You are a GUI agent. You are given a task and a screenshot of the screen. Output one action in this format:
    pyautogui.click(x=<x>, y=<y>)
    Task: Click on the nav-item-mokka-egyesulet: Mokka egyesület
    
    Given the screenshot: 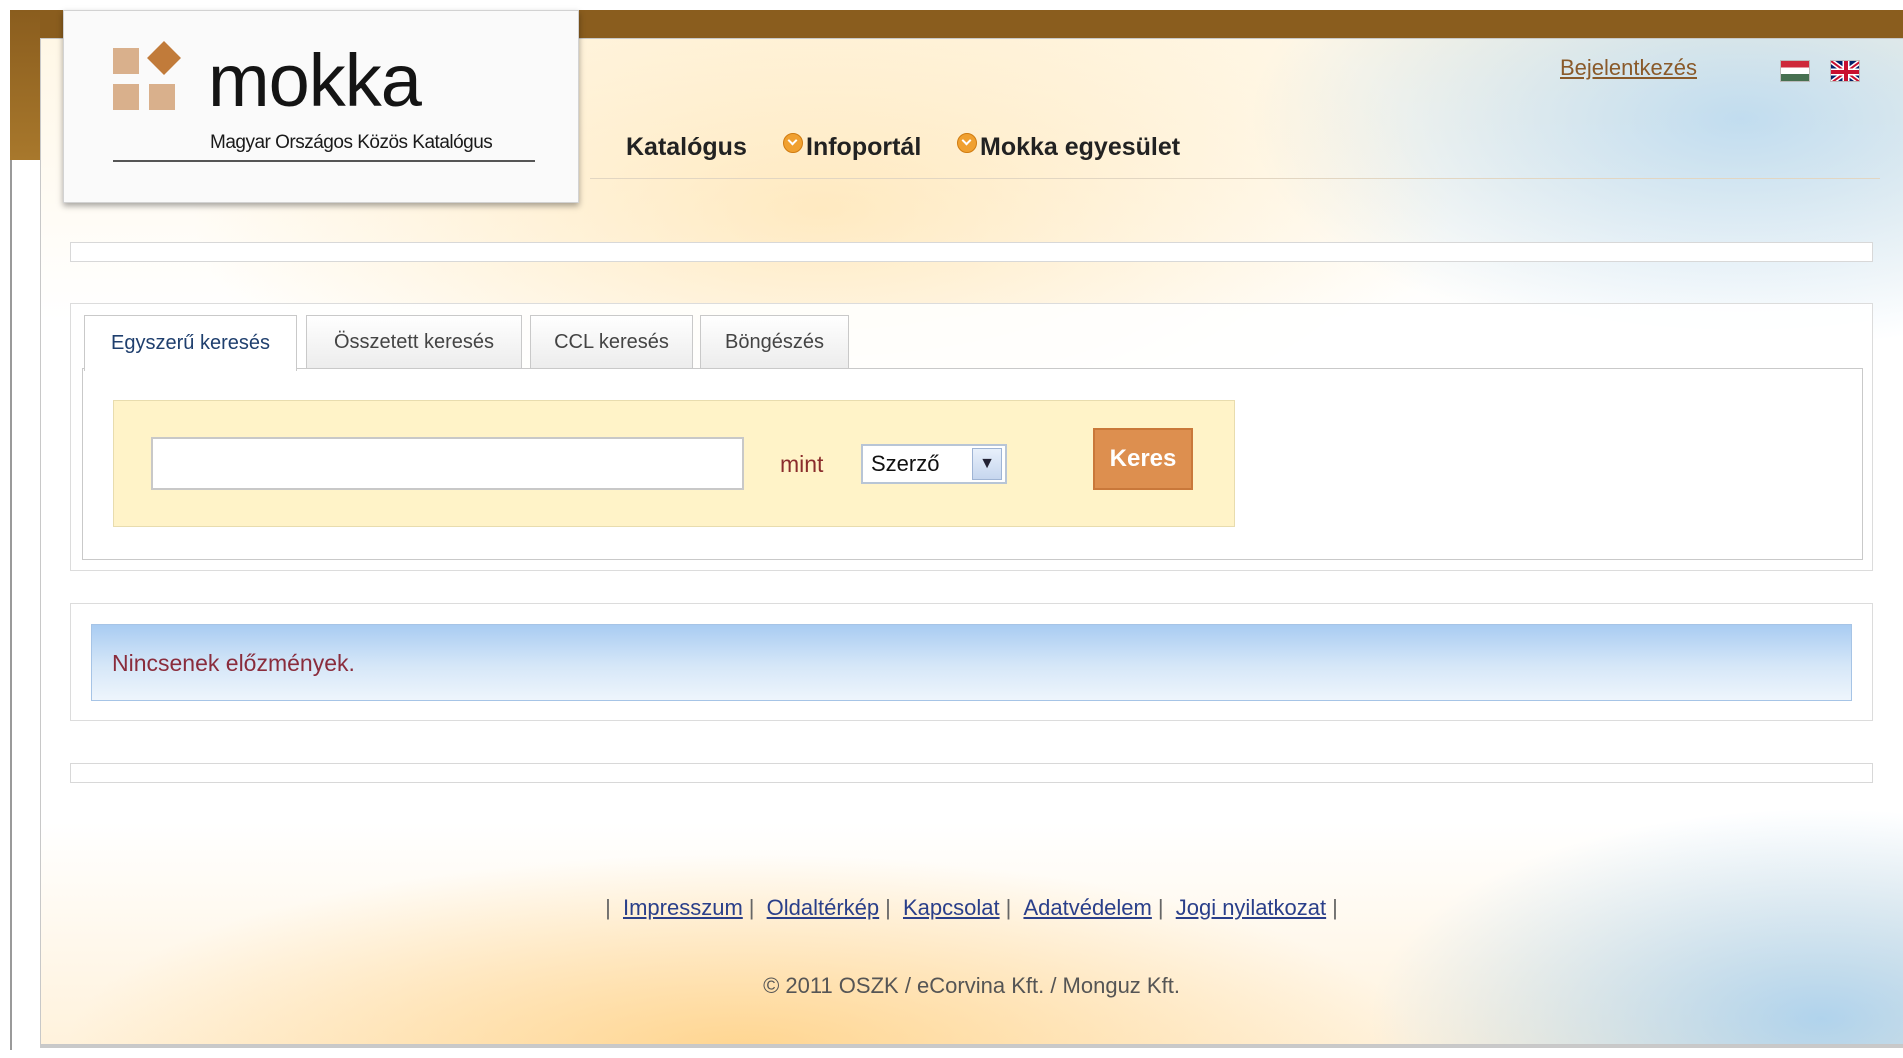 What is the action you would take?
    pyautogui.click(x=1069, y=147)
    